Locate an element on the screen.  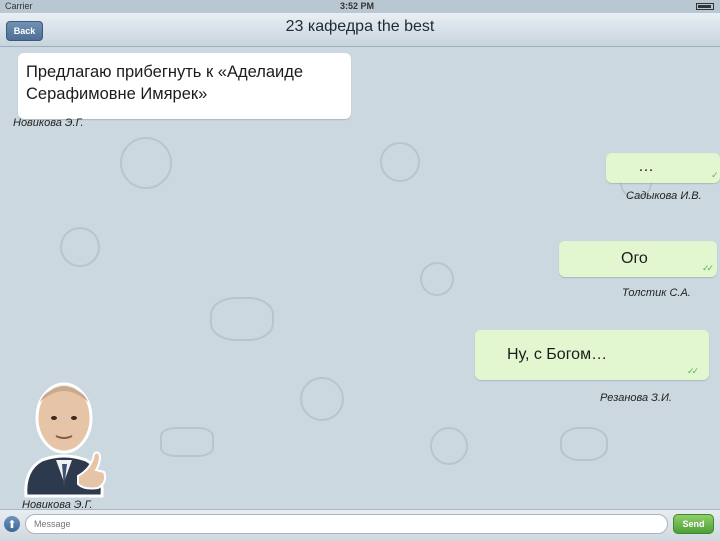
message-text: Ого is located at coordinates (634, 258).